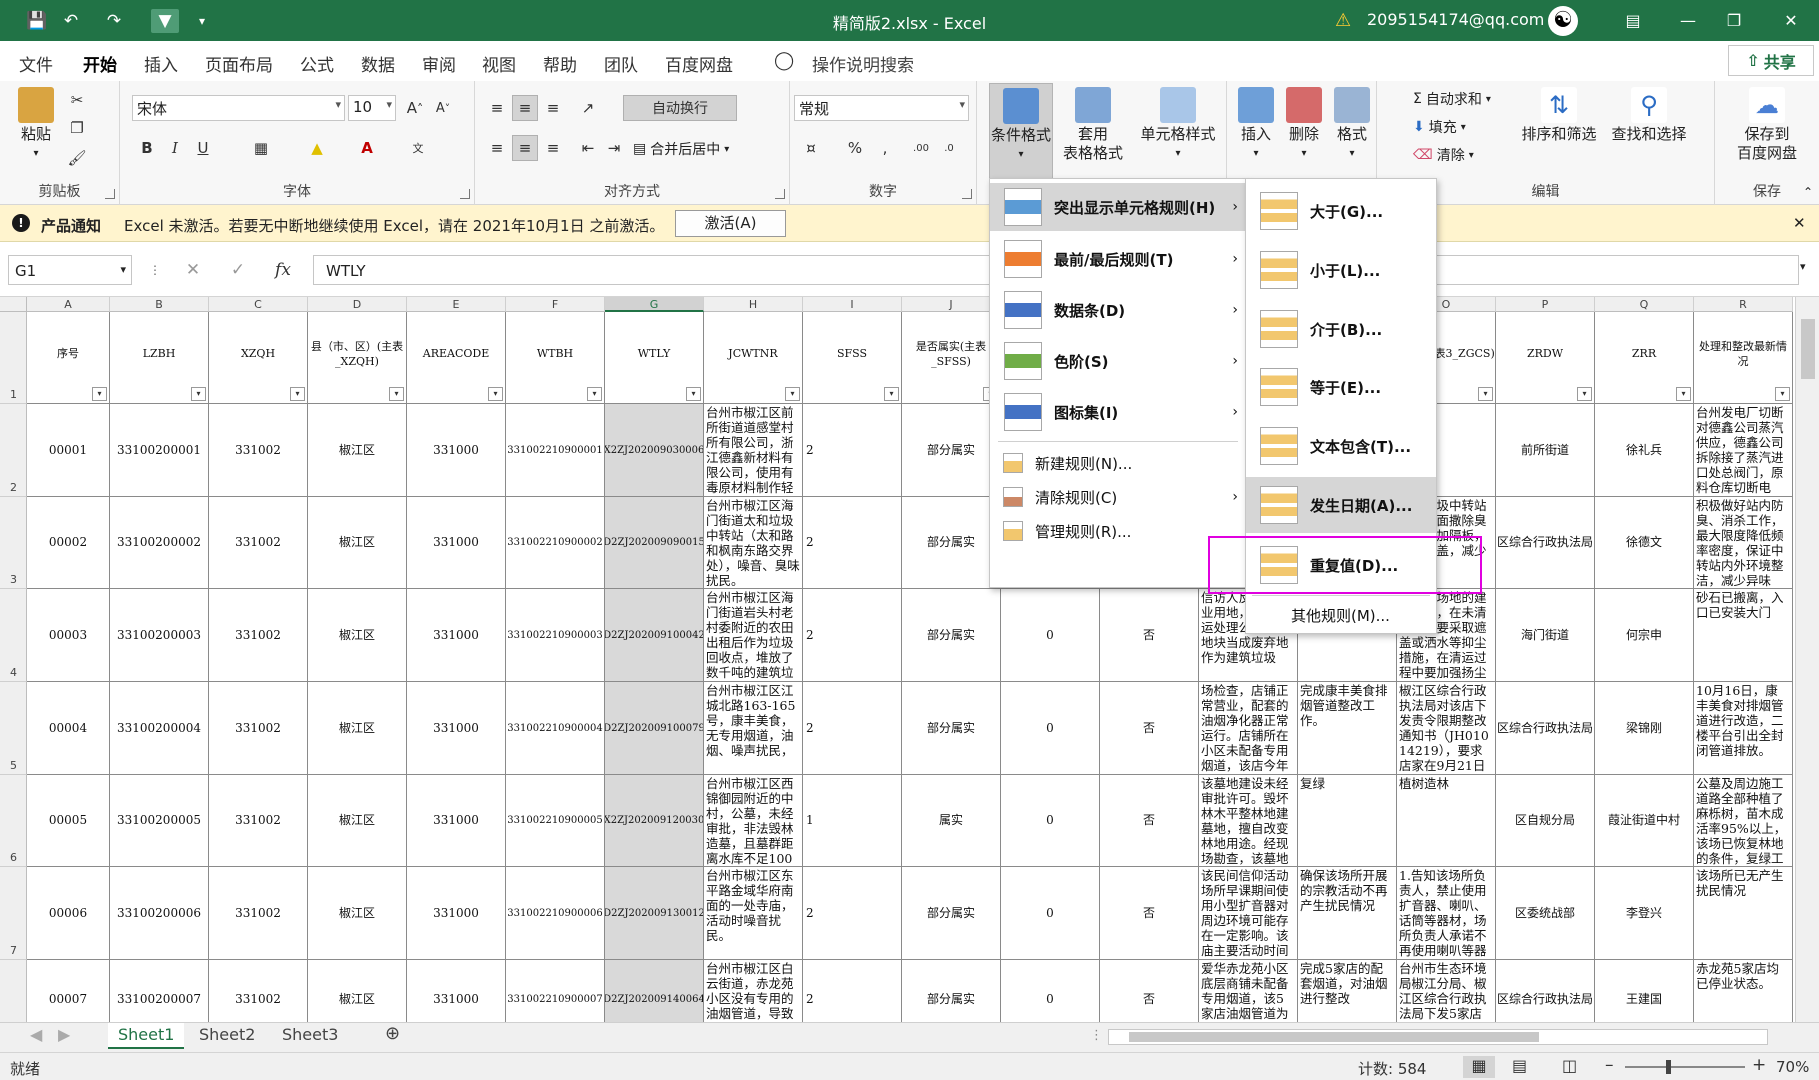  Describe the element at coordinates (165, 21) in the screenshot. I see `filter-icon: ▼` at that location.